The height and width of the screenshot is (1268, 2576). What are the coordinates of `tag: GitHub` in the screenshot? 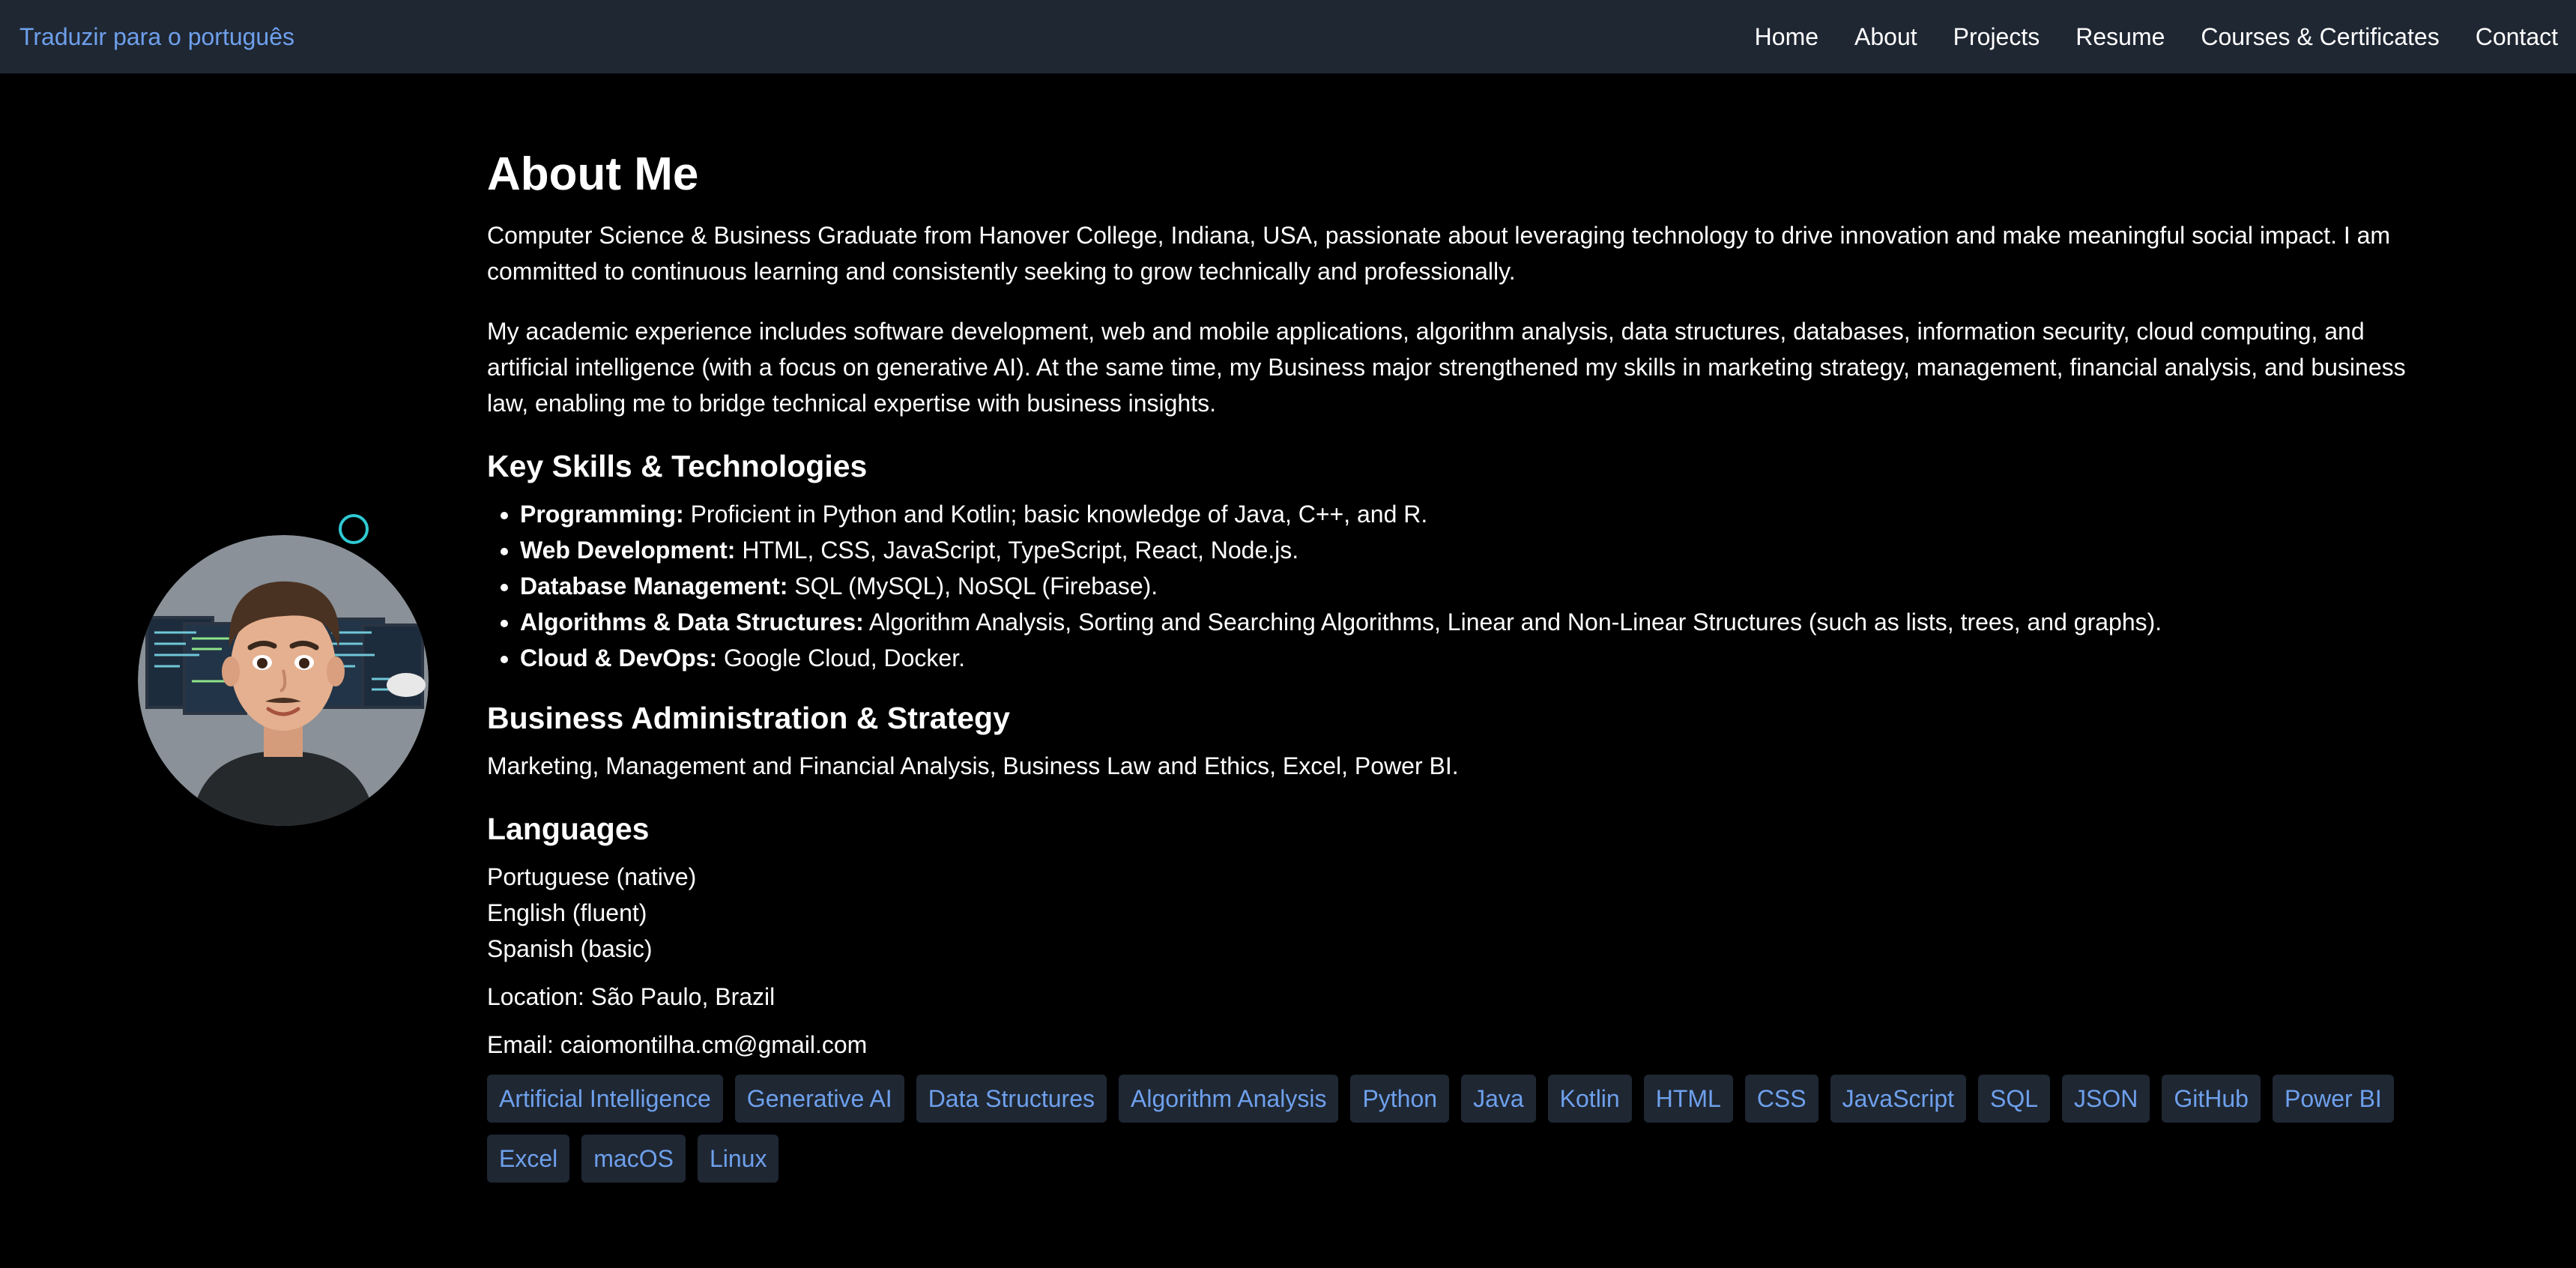 It's located at (2211, 1099).